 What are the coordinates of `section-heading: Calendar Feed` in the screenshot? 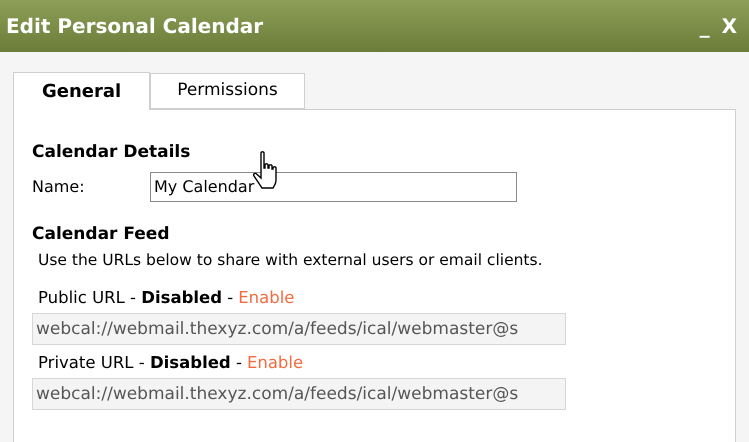 It's located at (101, 234).